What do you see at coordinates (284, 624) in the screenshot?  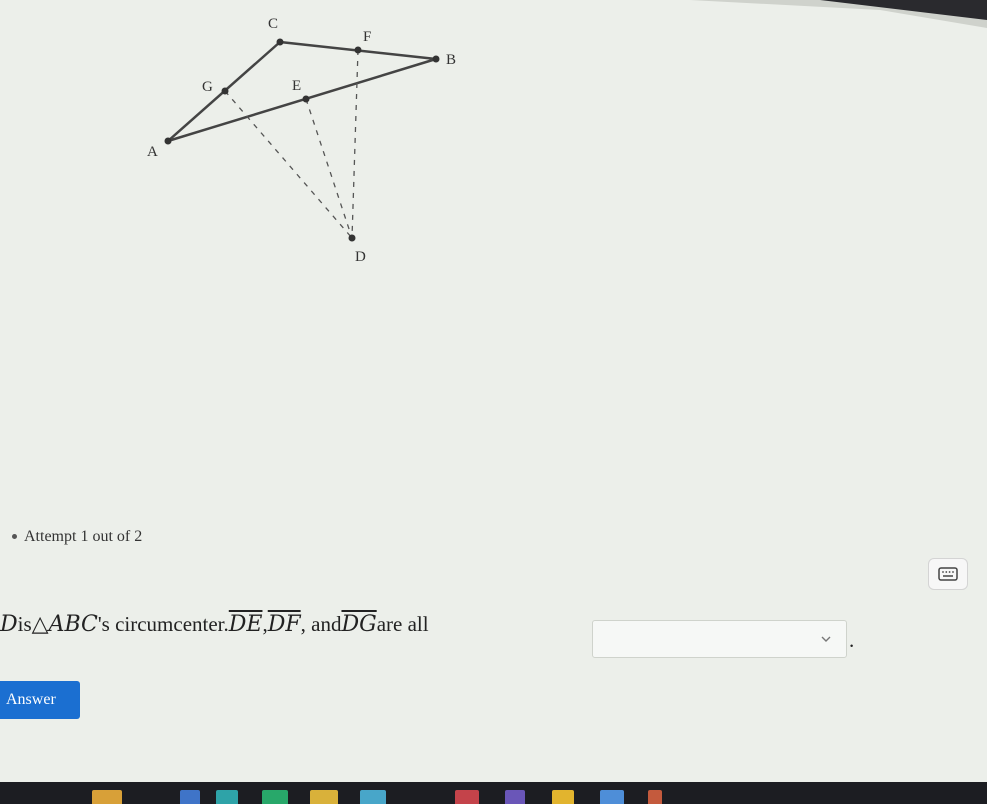 I see `segment-df-math: DF` at bounding box center [284, 624].